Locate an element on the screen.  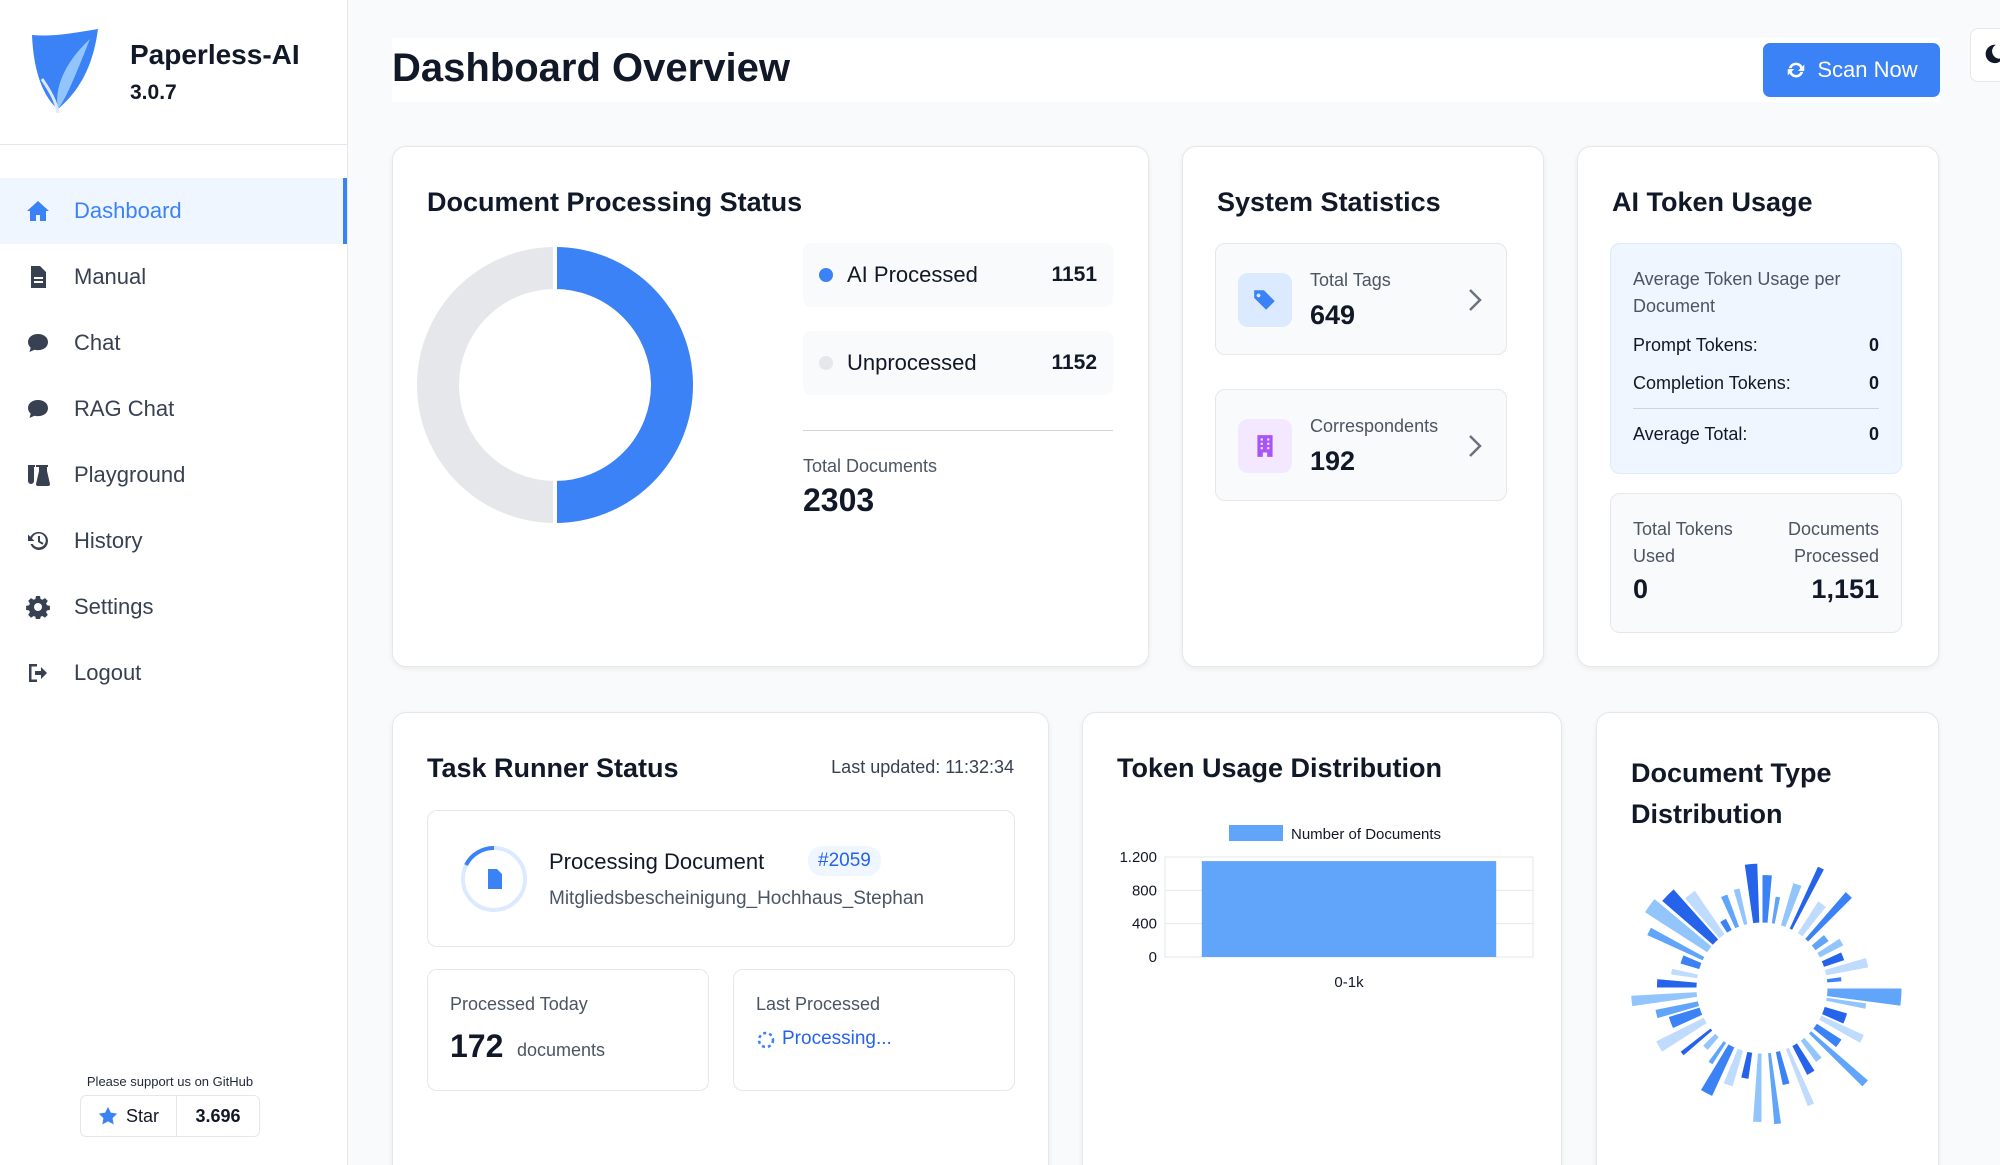
unprocessed-label: Unprocessed is located at coordinates (912, 362).